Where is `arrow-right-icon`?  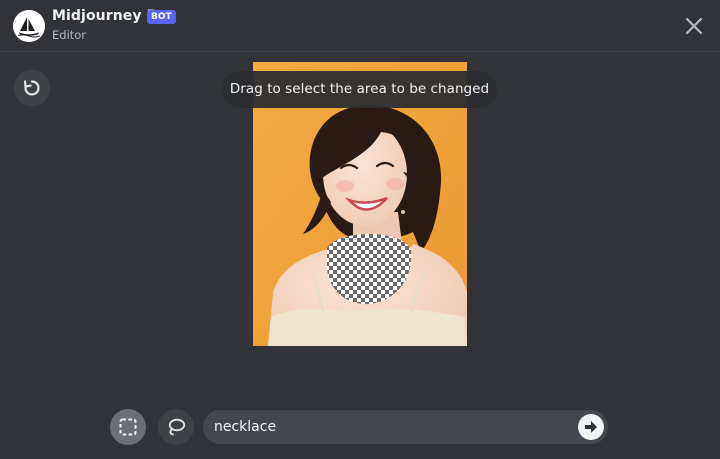
arrow-right-icon is located at coordinates (591, 427).